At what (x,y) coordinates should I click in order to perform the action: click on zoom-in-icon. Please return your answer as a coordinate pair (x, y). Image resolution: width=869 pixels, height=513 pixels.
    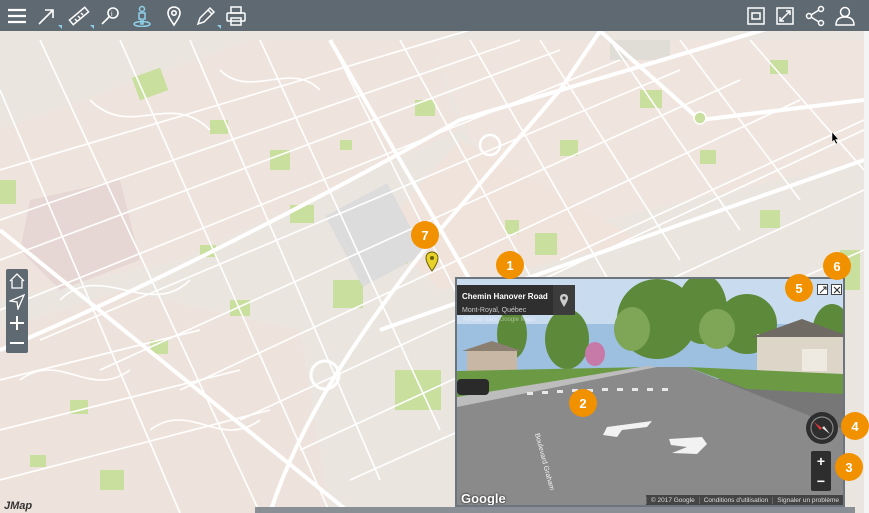
    Looking at the image, I should click on (17, 322).